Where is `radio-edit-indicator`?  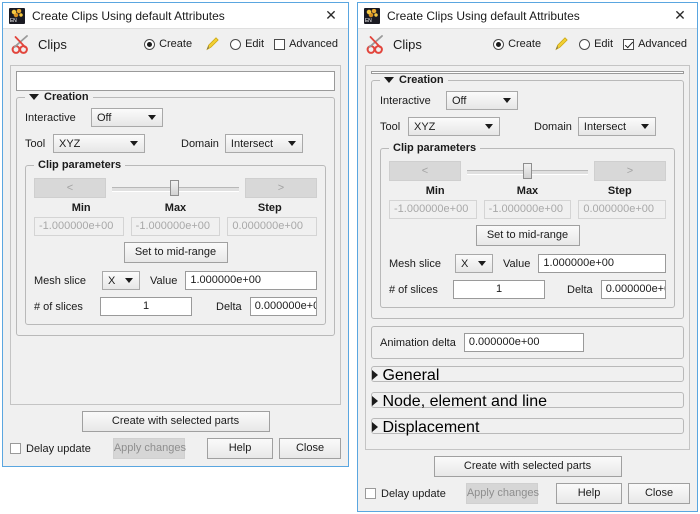 radio-edit-indicator is located at coordinates (585, 44).